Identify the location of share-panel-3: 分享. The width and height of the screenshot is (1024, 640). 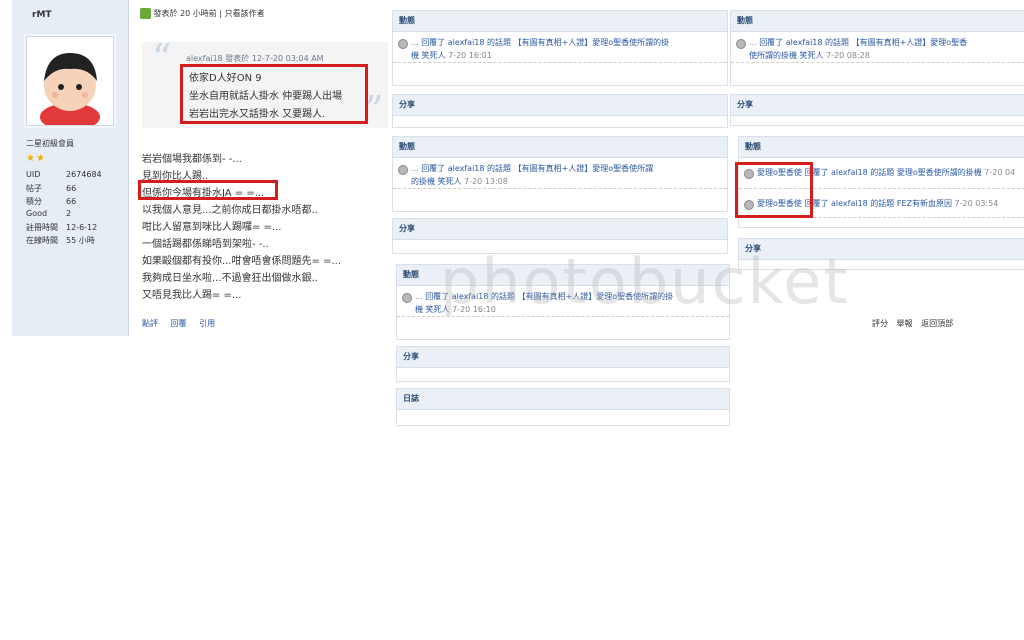
(563, 364).